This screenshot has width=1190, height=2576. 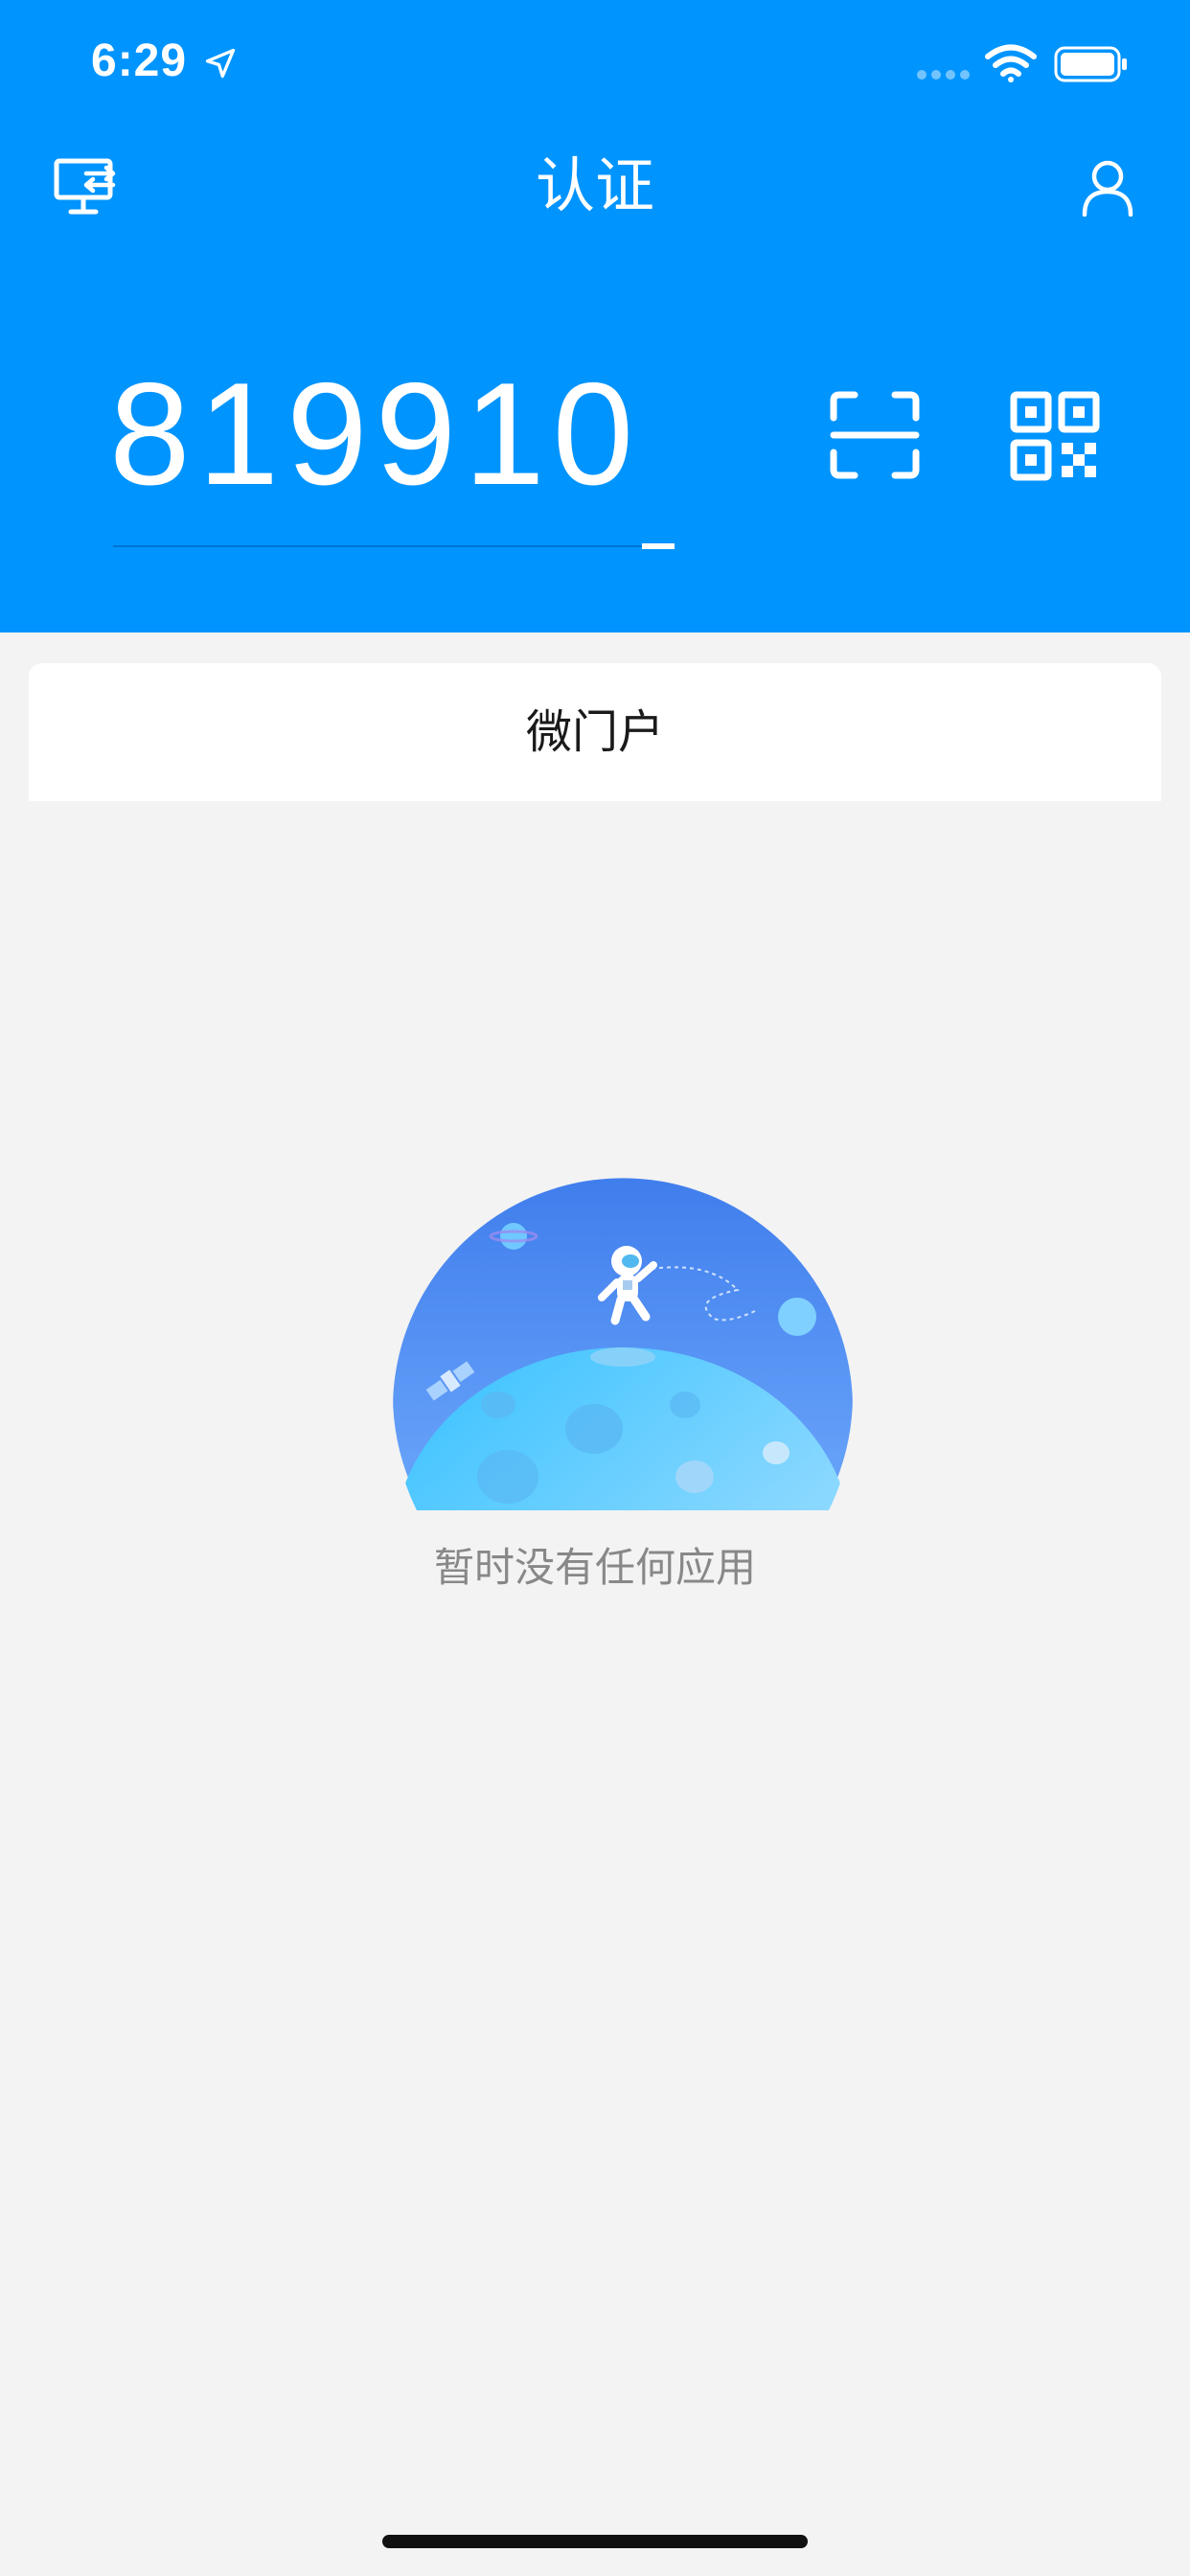 What do you see at coordinates (658, 546) in the screenshot?
I see `code-progress-indicator` at bounding box center [658, 546].